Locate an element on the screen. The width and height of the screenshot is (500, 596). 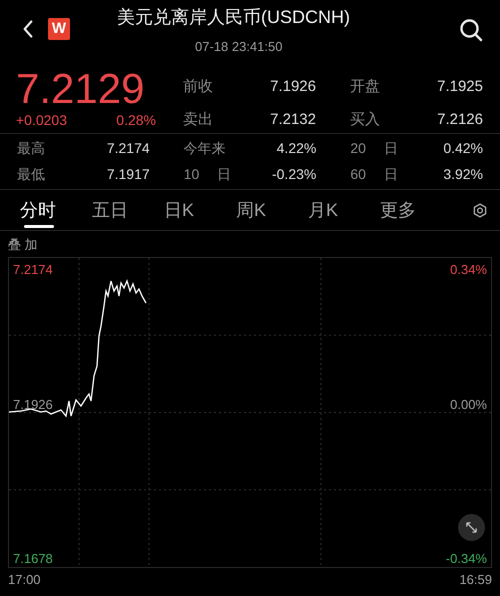
field-label: 买入 is located at coordinates (365, 120).